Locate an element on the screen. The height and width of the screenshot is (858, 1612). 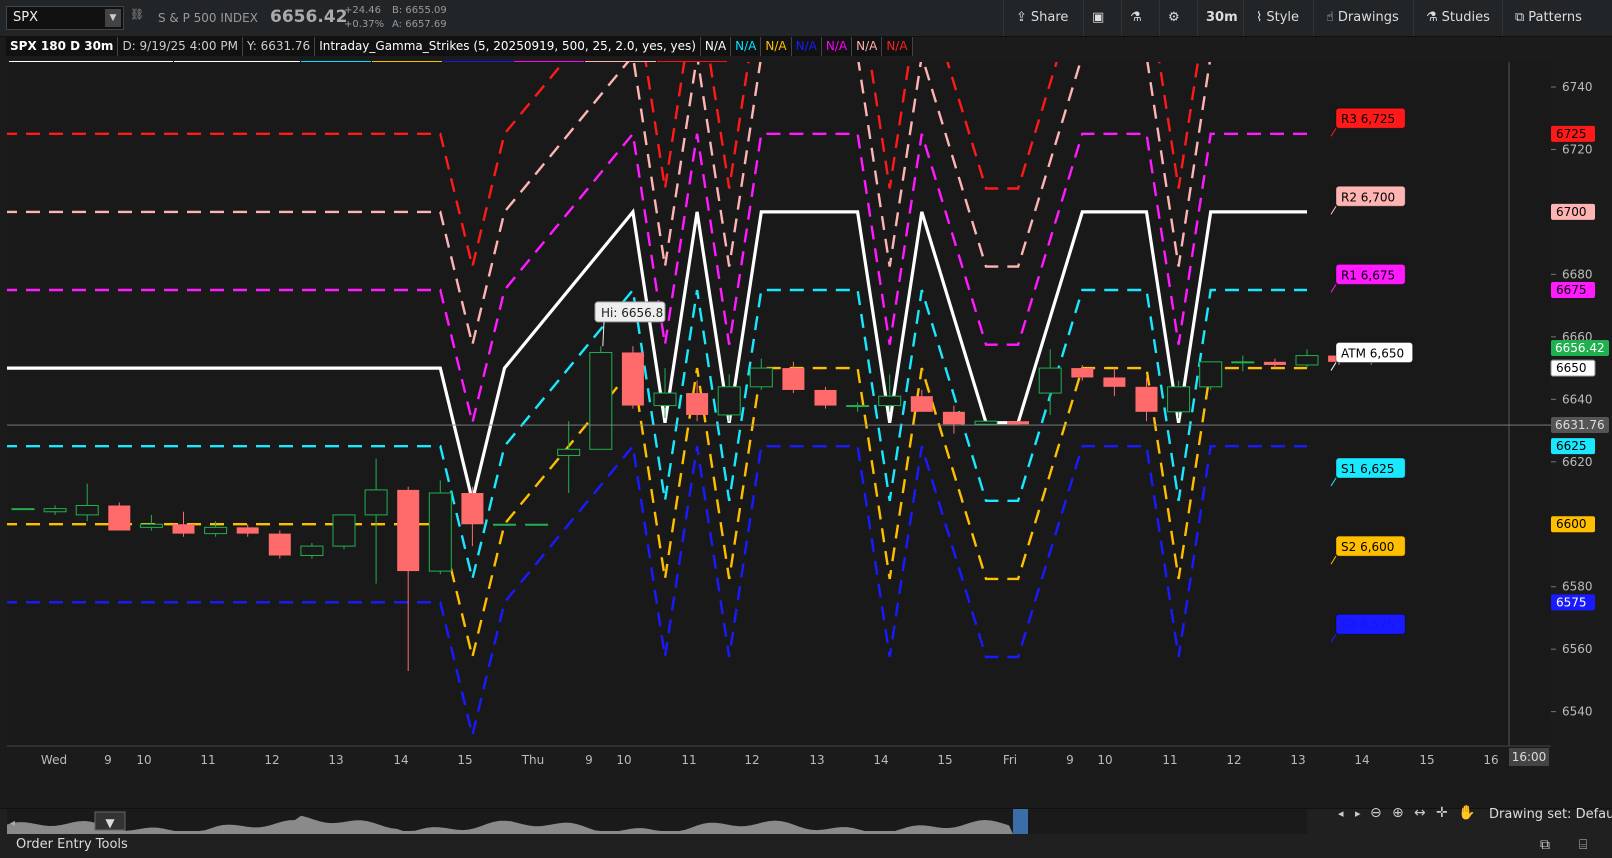
symbol-text: SPX is located at coordinates (25, 17).